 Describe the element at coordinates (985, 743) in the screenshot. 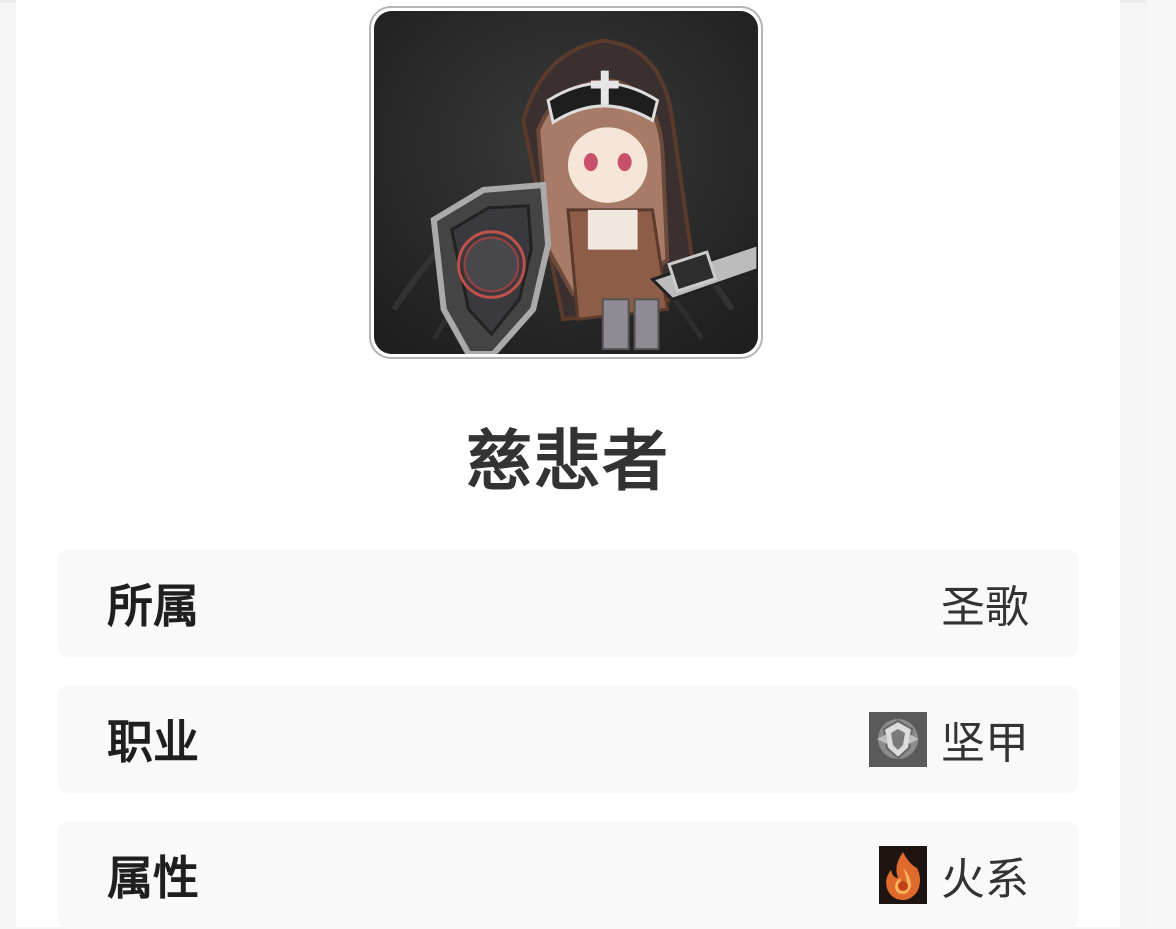

I see `class-value: 坚甲` at that location.